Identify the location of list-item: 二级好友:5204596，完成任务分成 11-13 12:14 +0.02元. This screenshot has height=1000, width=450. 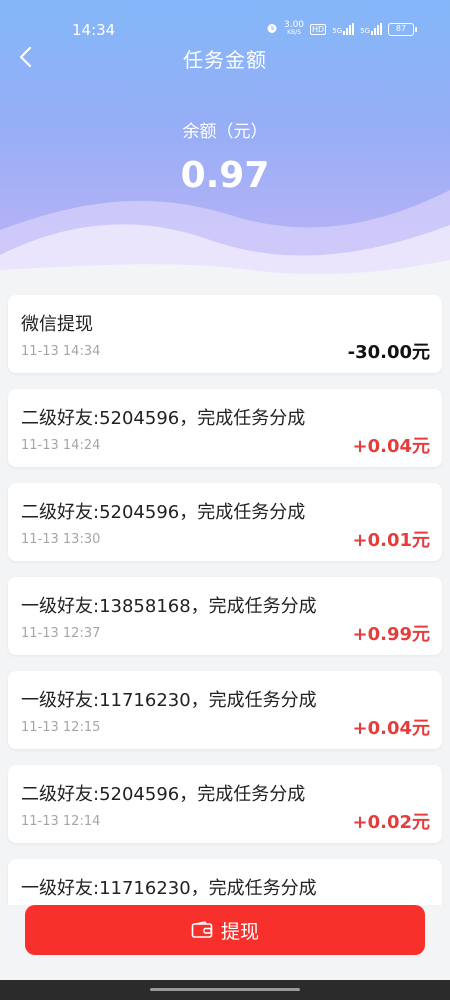
(225, 804).